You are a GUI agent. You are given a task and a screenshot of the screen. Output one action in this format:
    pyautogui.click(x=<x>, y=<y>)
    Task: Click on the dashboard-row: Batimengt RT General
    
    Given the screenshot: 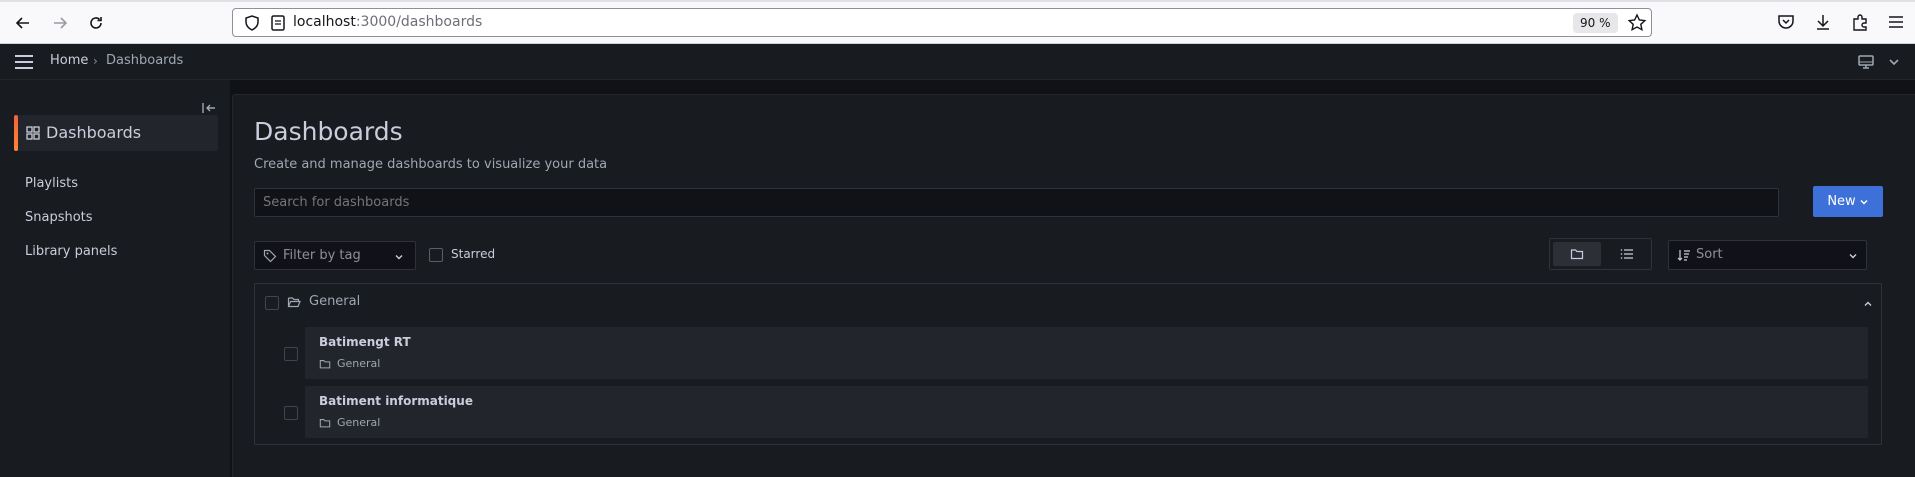 What is the action you would take?
    pyautogui.click(x=1086, y=353)
    